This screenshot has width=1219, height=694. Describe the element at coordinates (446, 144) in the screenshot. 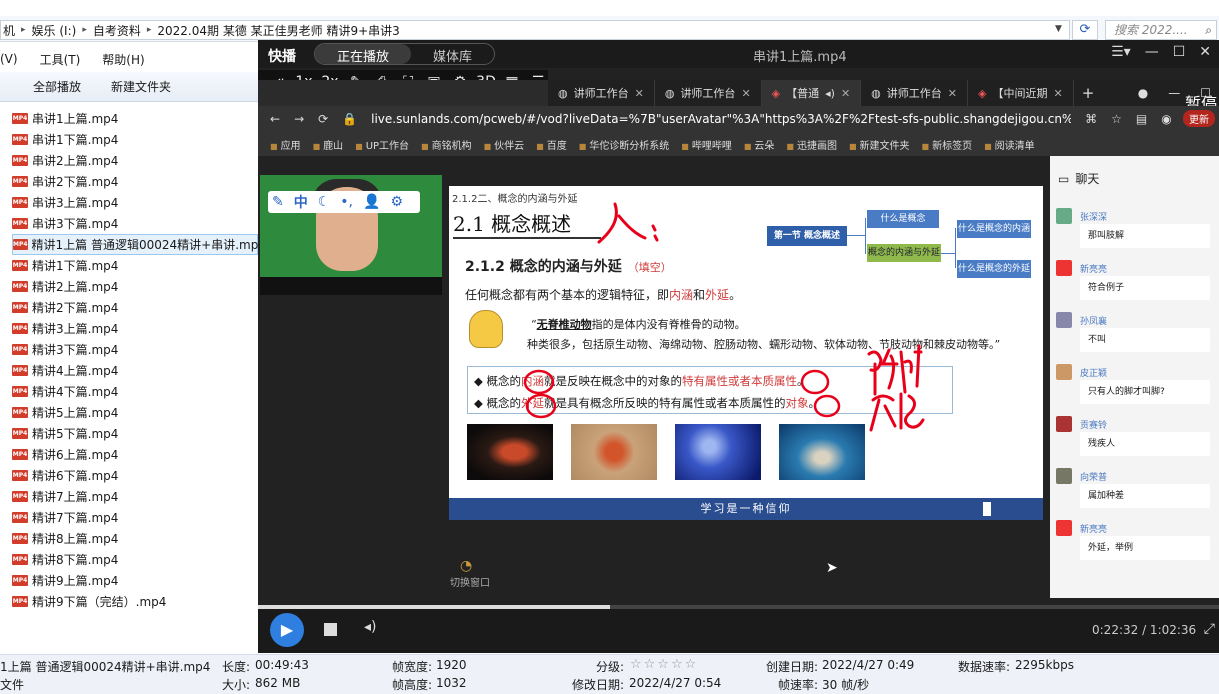

I see `bookmark-item: 商铭机构` at that location.